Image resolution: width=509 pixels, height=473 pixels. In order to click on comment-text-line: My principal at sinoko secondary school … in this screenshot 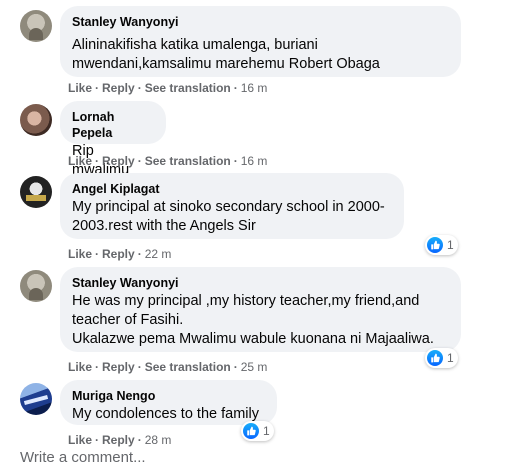, I will do `click(228, 207)`.